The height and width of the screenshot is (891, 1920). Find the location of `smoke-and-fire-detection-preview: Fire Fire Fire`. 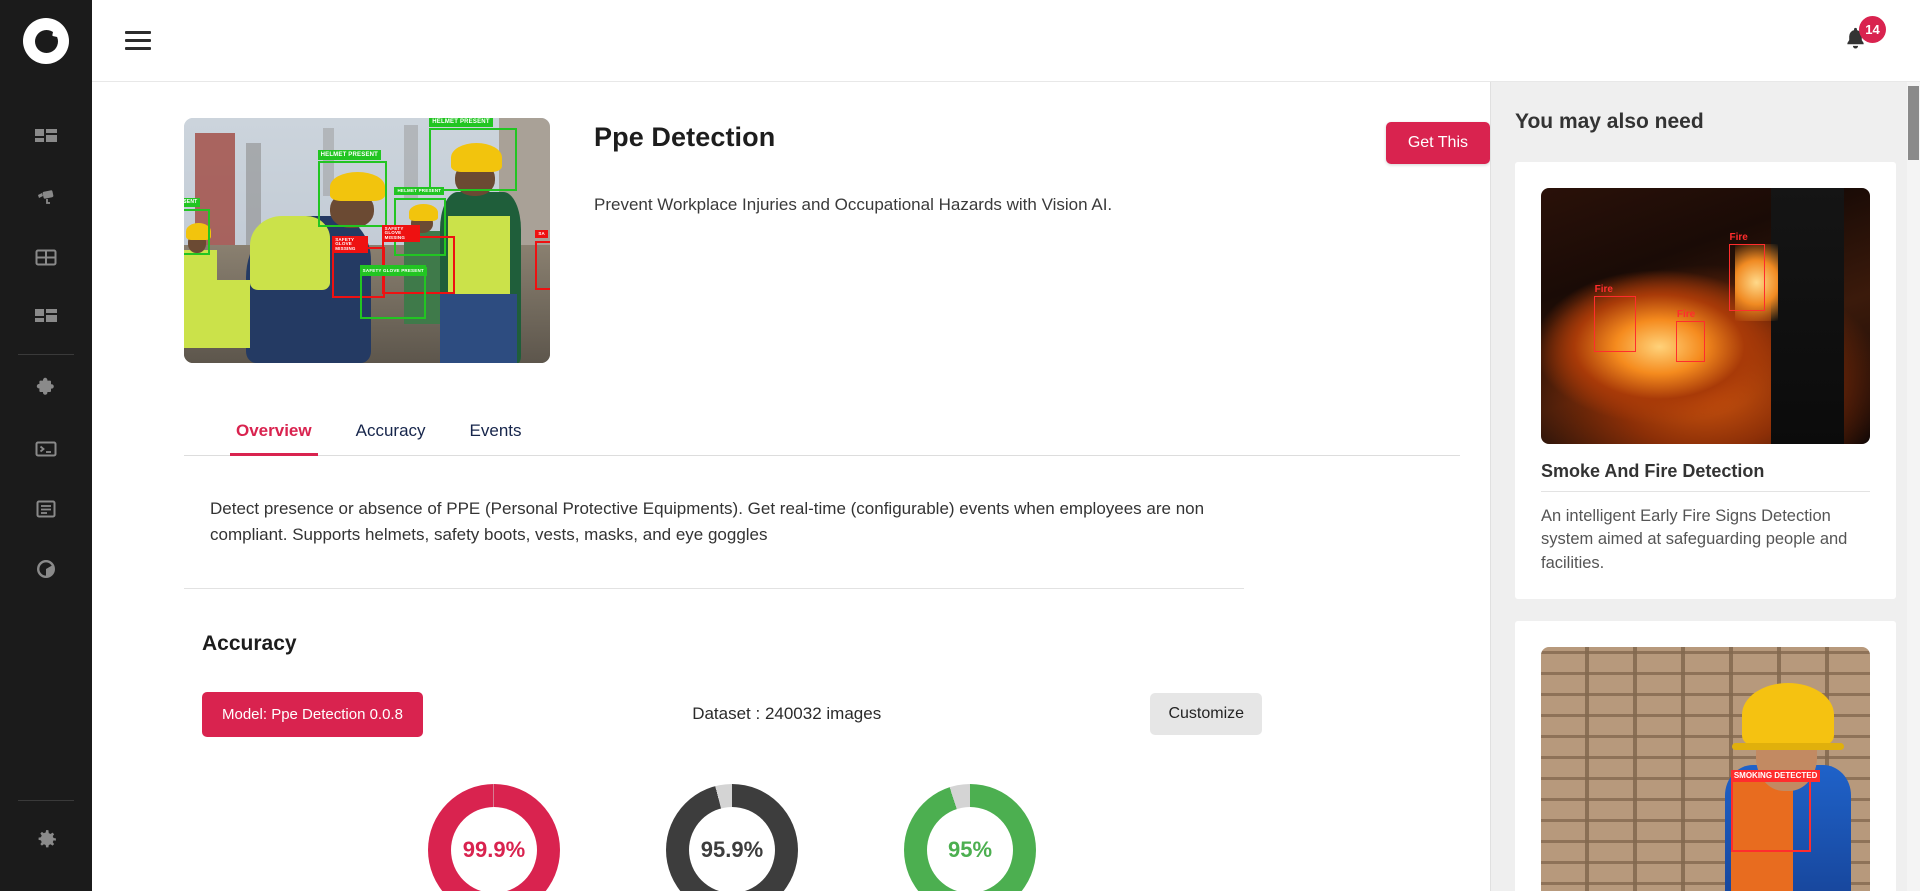

smoke-and-fire-detection-preview: Fire Fire Fire is located at coordinates (1705, 316).